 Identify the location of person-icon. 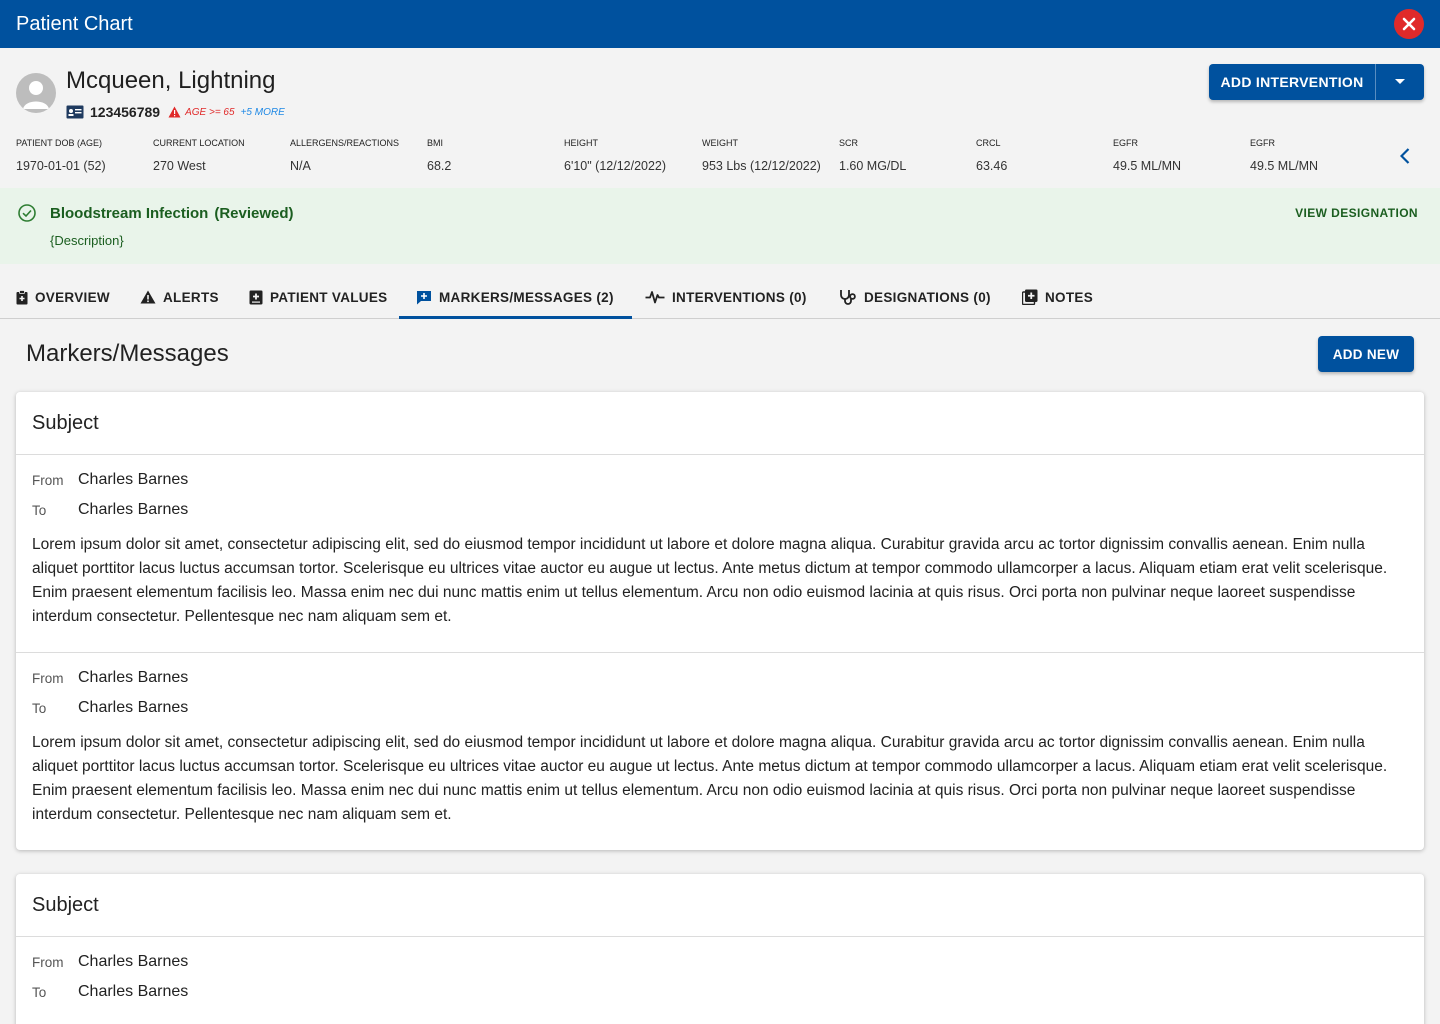
(36, 95).